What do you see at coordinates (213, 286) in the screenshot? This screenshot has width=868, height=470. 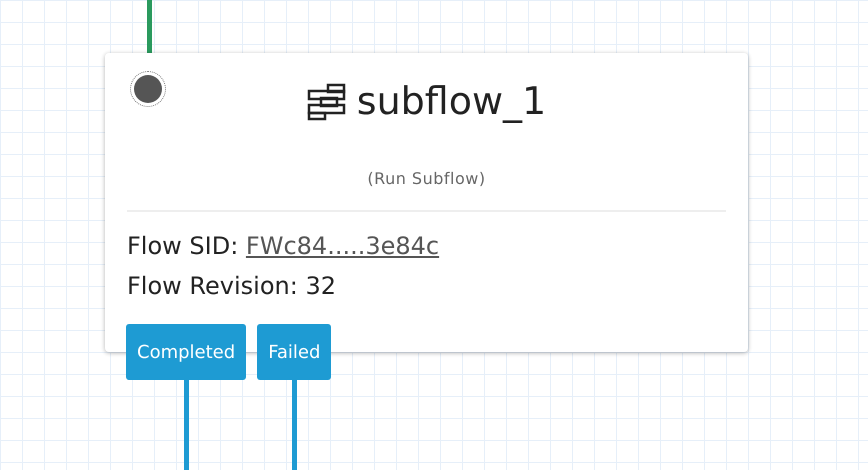 I see `field-label: Flow Revision:` at bounding box center [213, 286].